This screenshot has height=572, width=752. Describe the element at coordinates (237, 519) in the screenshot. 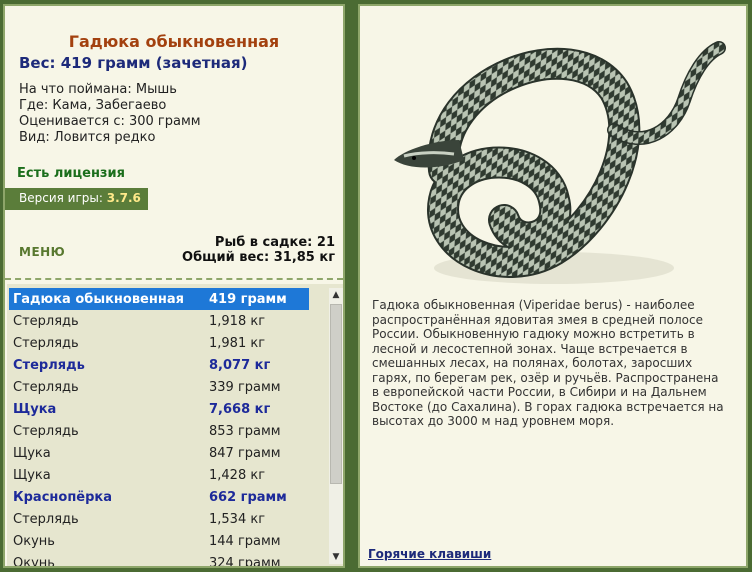

I see `catch-weight: 1,534 кг` at that location.